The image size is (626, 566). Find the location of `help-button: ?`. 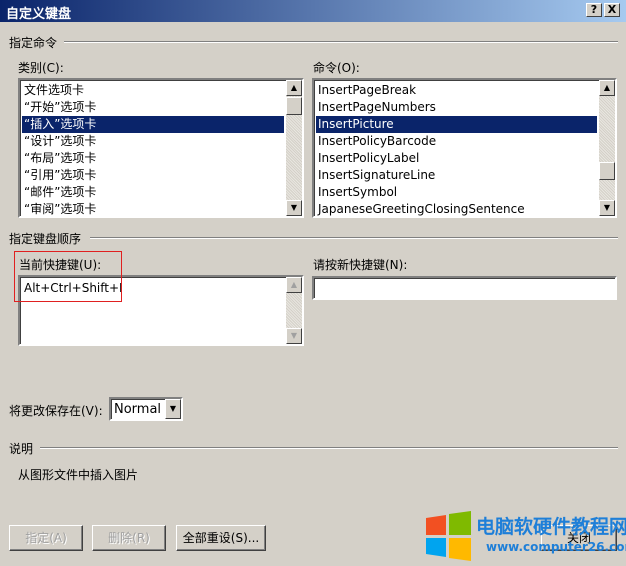

help-button: ? is located at coordinates (594, 10).